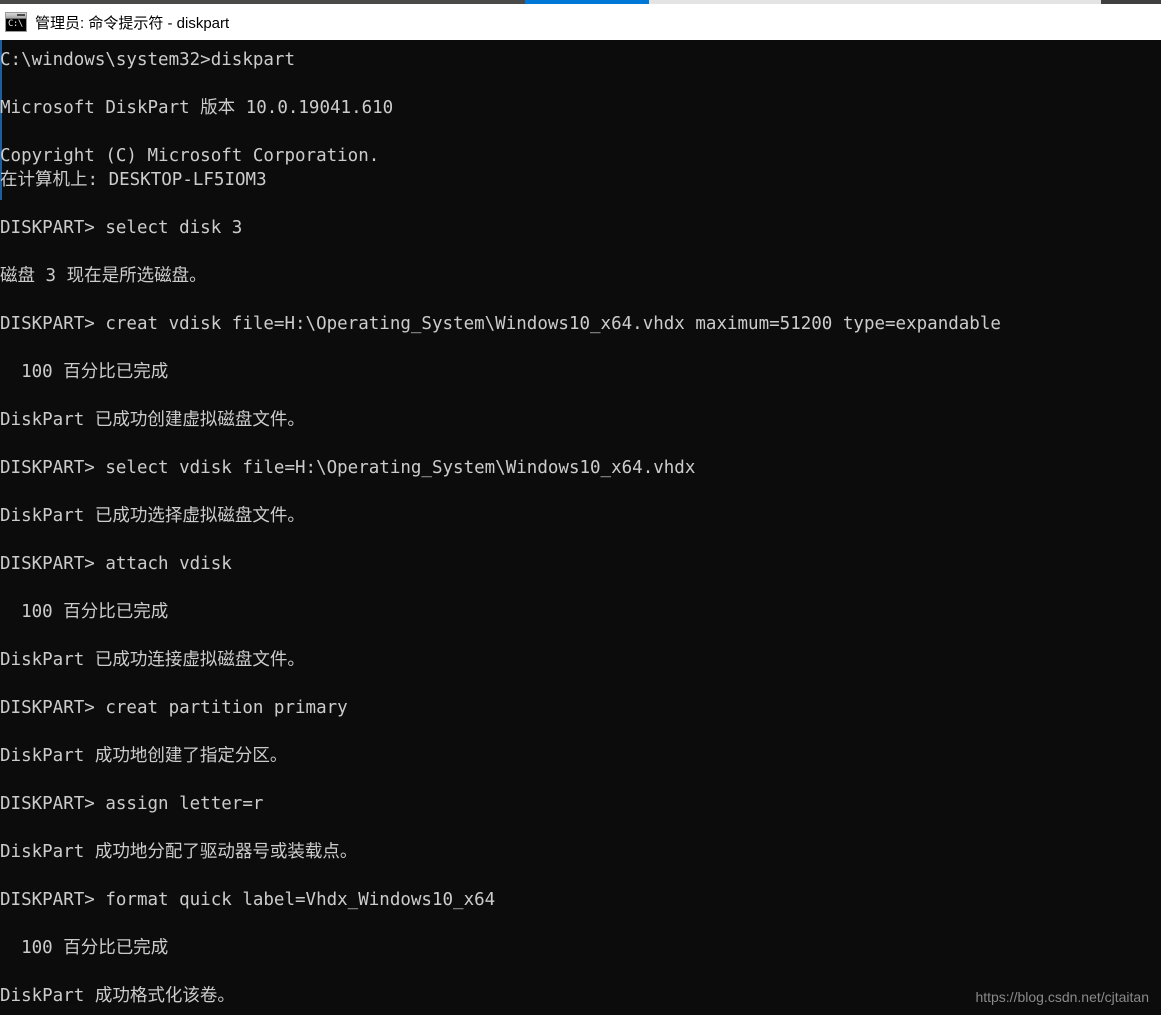 Image resolution: width=1161 pixels, height=1015 pixels. I want to click on console-line: Copyright (C) Microsoft Corporation., so click(190, 156).